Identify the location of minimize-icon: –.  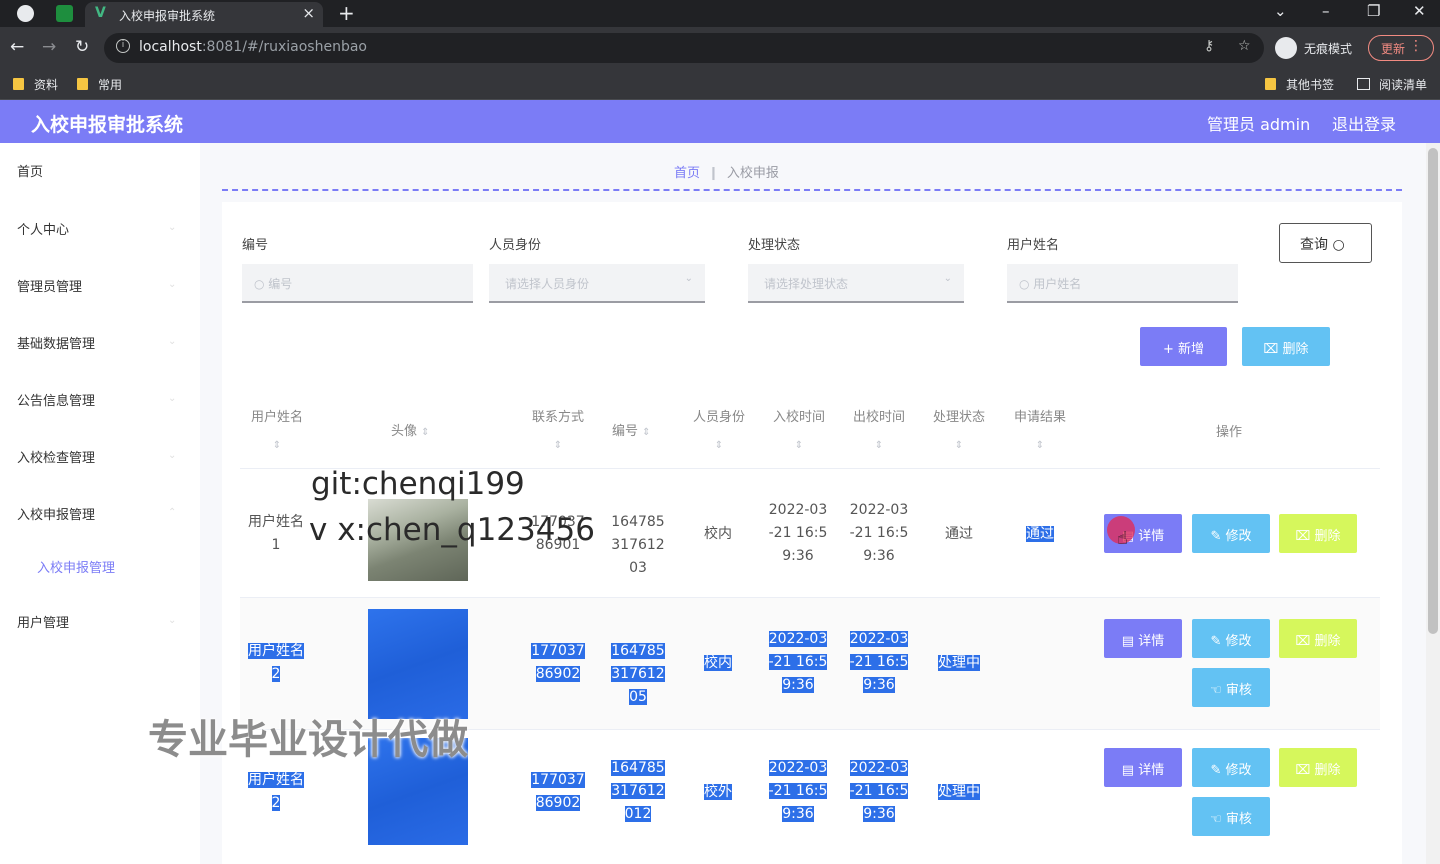
(1326, 11).